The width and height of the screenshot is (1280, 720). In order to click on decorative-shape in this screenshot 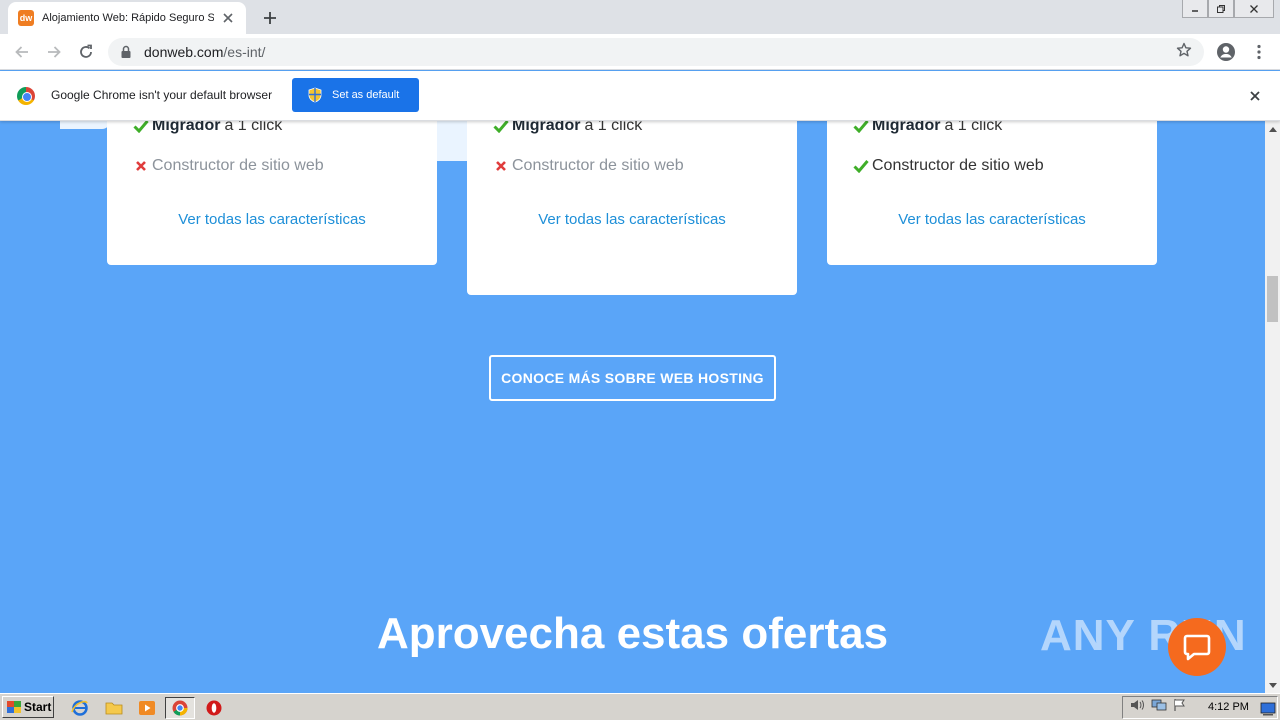, I will do `click(452, 141)`.